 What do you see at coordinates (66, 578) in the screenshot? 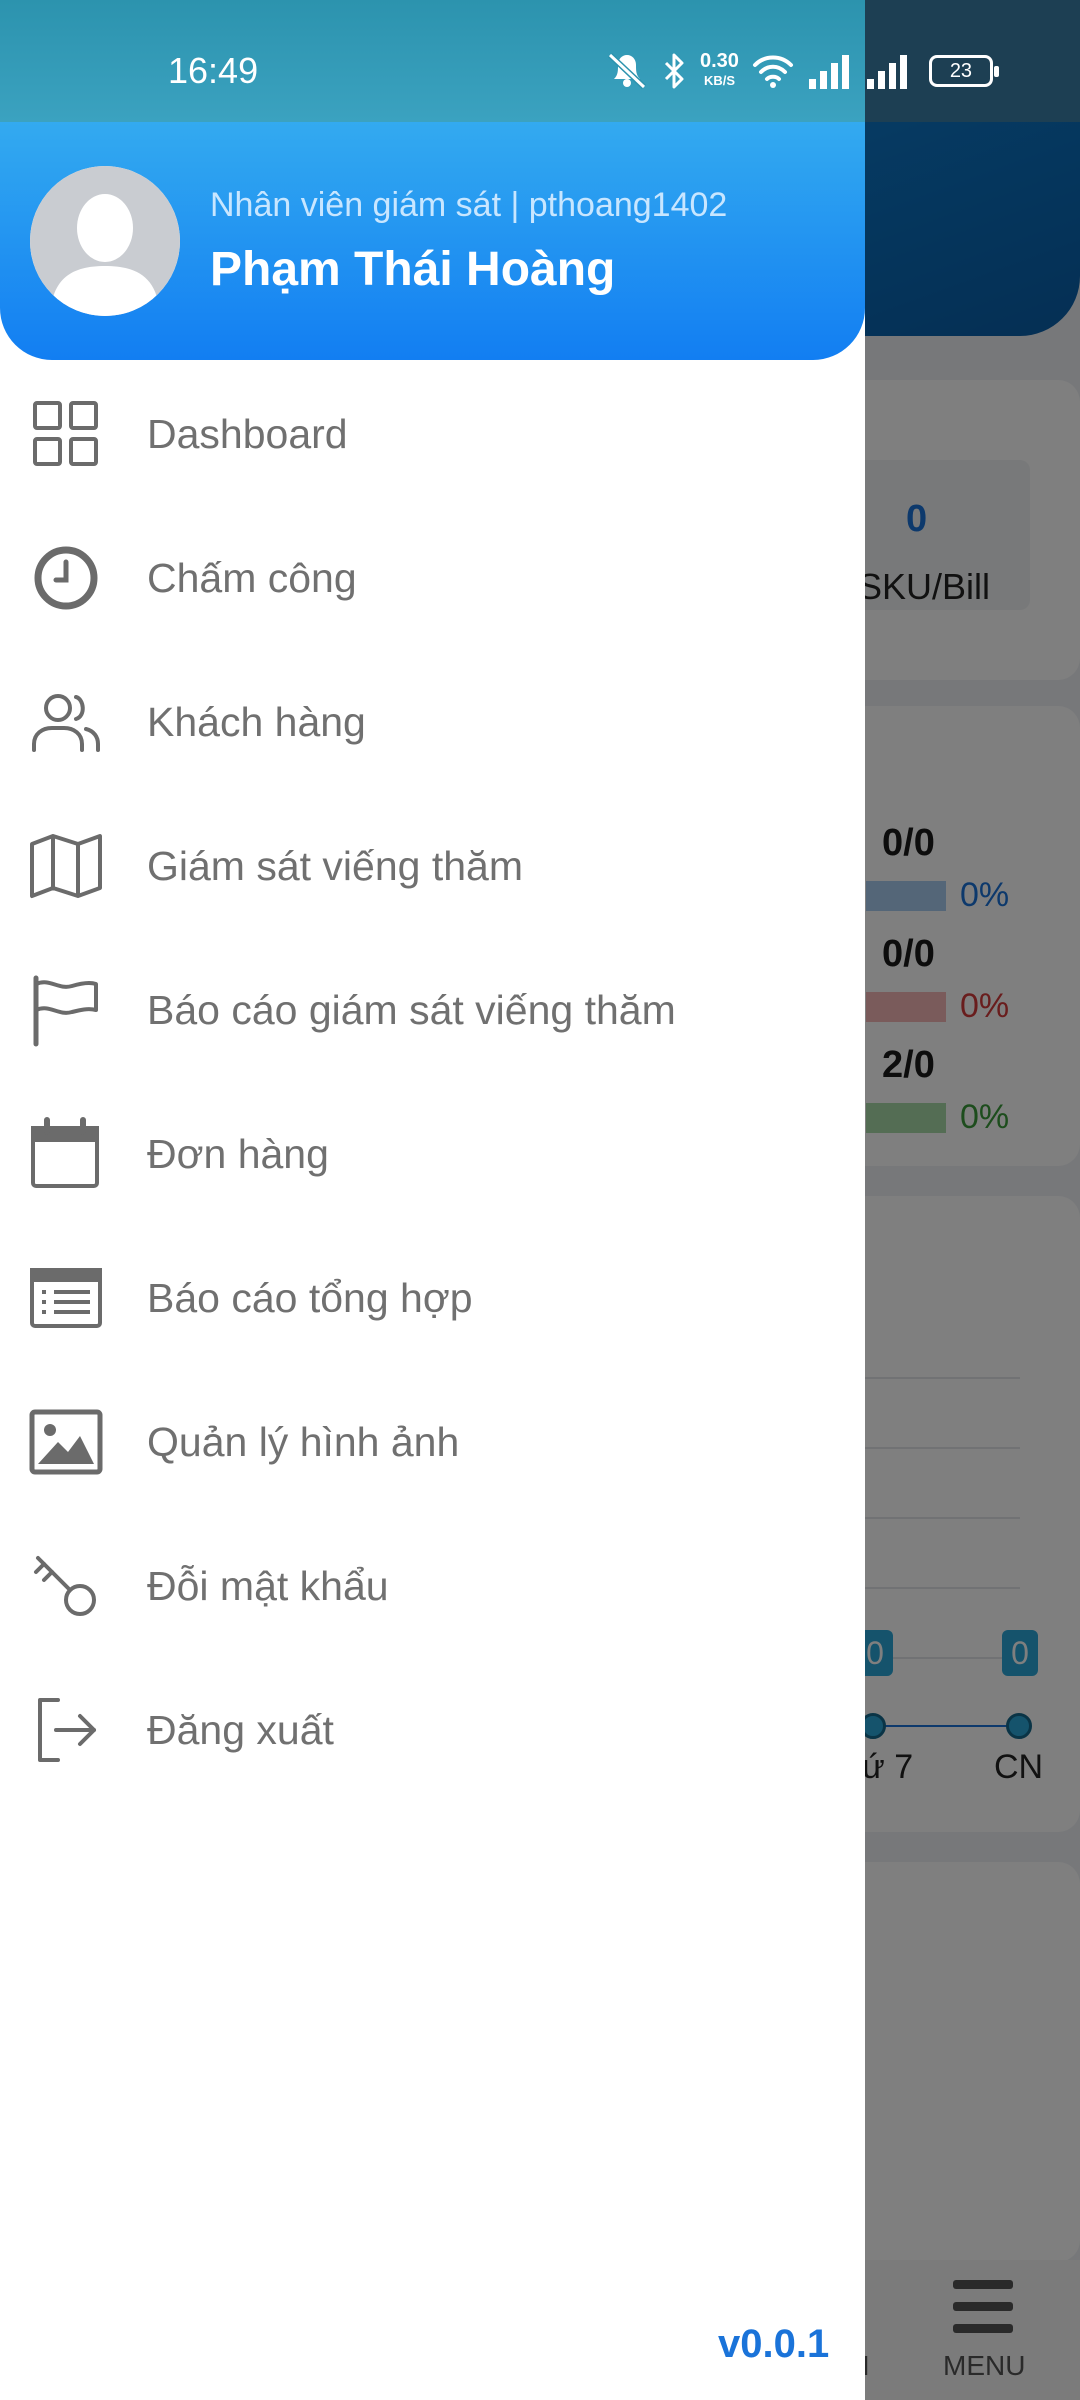
I see `clock-icon` at bounding box center [66, 578].